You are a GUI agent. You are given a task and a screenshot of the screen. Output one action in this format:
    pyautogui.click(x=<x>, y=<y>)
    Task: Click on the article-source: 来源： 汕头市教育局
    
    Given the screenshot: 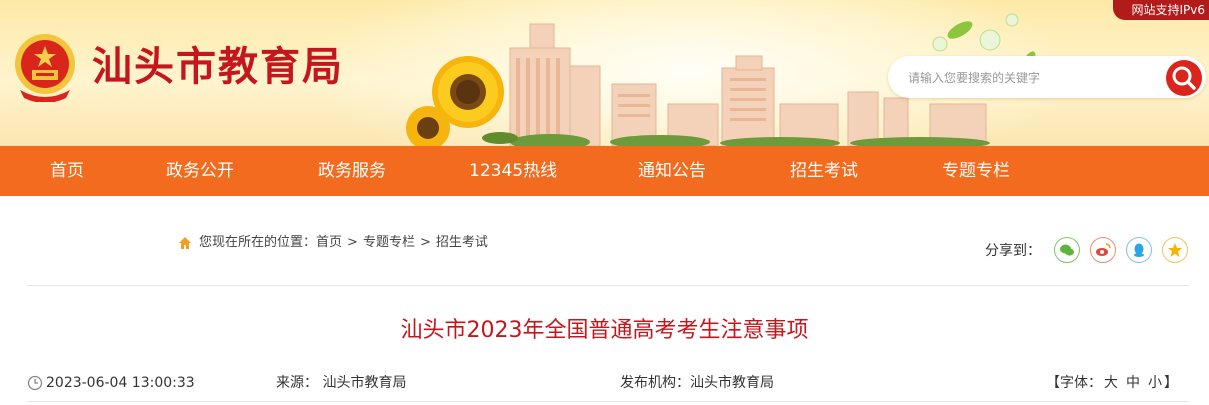 What is the action you would take?
    pyautogui.click(x=341, y=383)
    